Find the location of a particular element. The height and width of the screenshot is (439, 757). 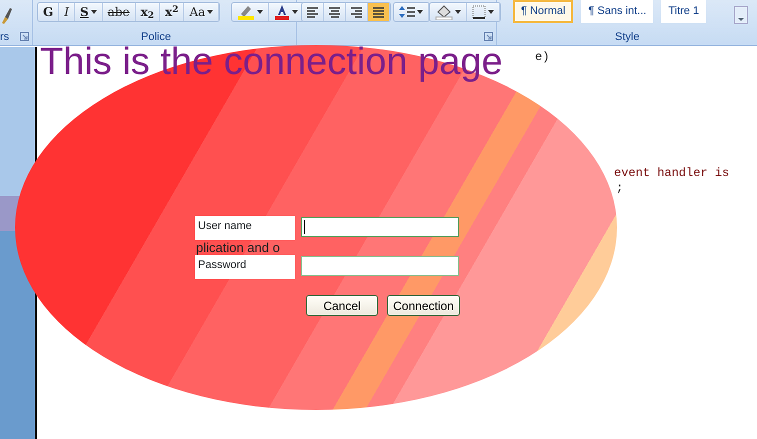

cancel-button: Cancel is located at coordinates (342, 305).